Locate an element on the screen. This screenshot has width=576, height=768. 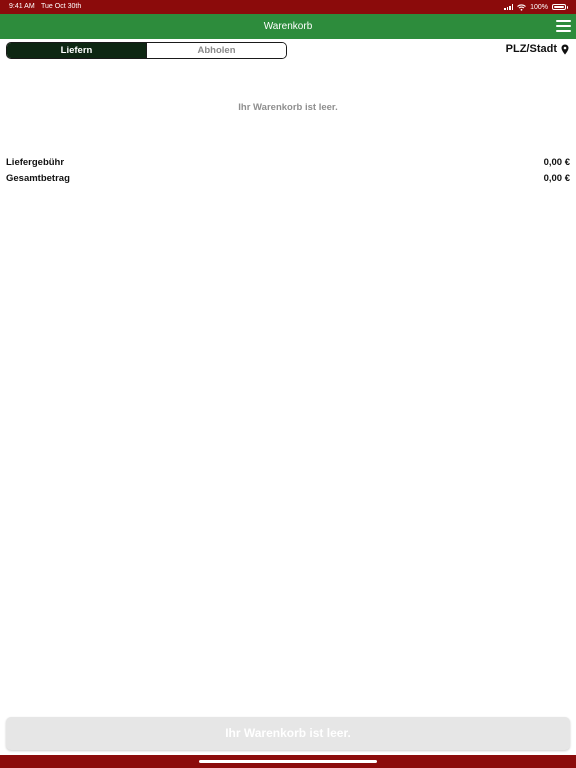
status-indicators: 100% is located at coordinates (536, 7).